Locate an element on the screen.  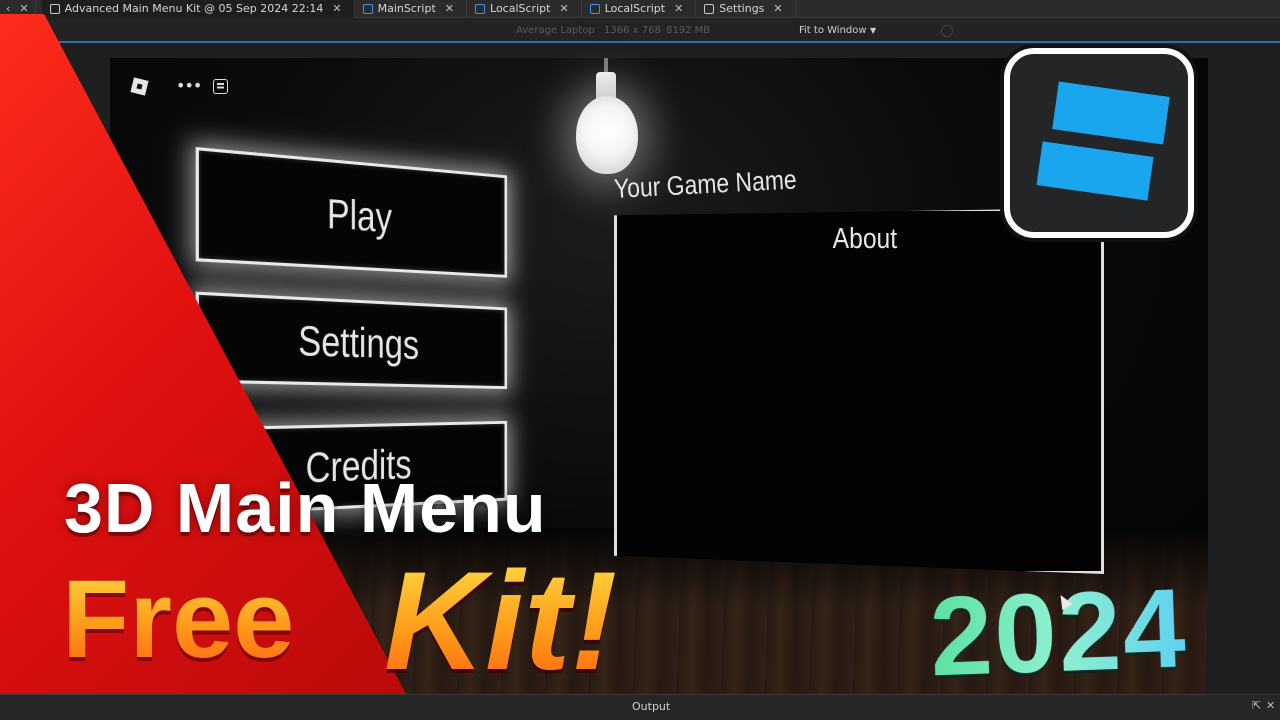
tab-localscript-2: LocalScript ✕ is located at coordinates (639, 9).